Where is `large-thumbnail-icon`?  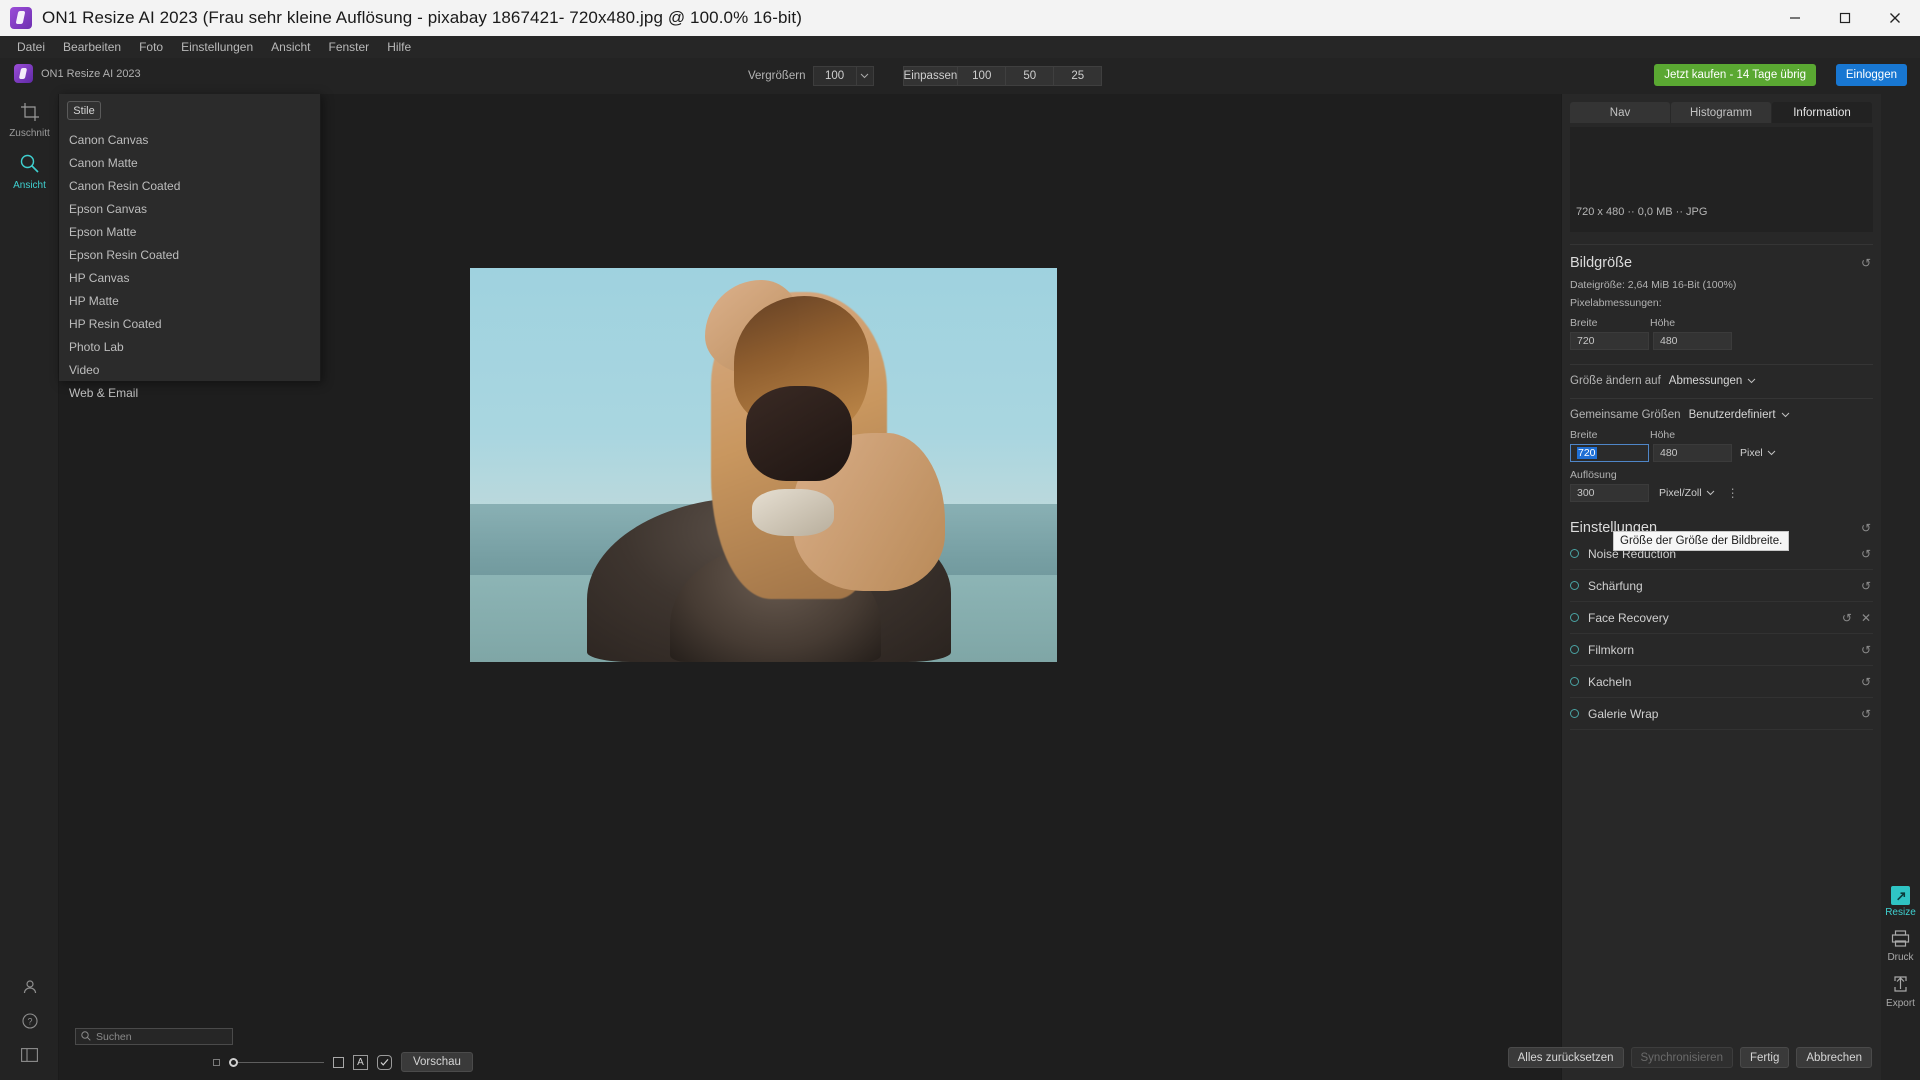
large-thumbnail-icon is located at coordinates (338, 1062).